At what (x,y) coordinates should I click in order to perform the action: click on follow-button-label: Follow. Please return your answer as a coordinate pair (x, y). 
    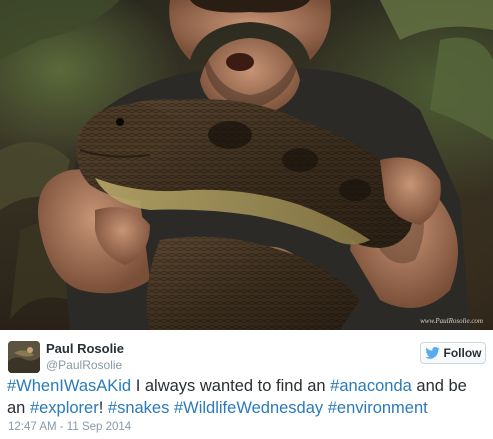
    Looking at the image, I should click on (462, 353).